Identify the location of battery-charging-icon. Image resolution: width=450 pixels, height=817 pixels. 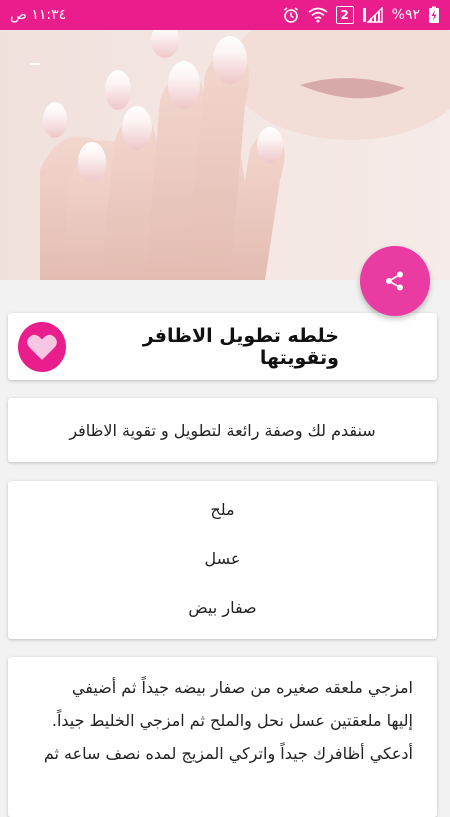
(434, 15).